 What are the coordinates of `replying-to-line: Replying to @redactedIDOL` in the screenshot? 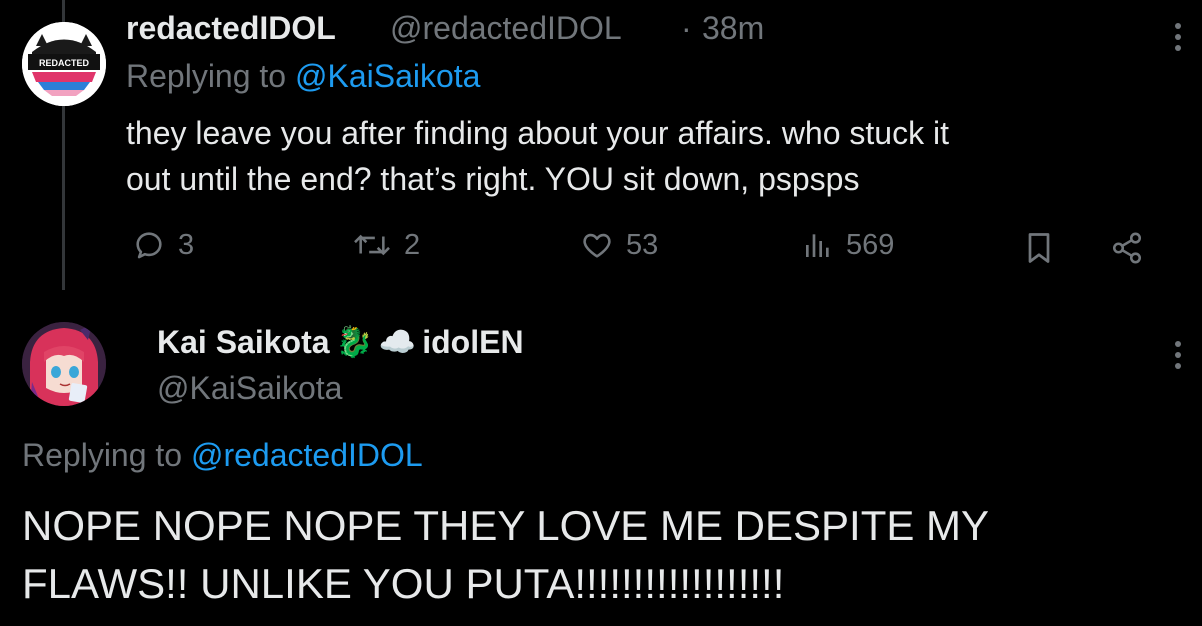 It's located at (222, 455).